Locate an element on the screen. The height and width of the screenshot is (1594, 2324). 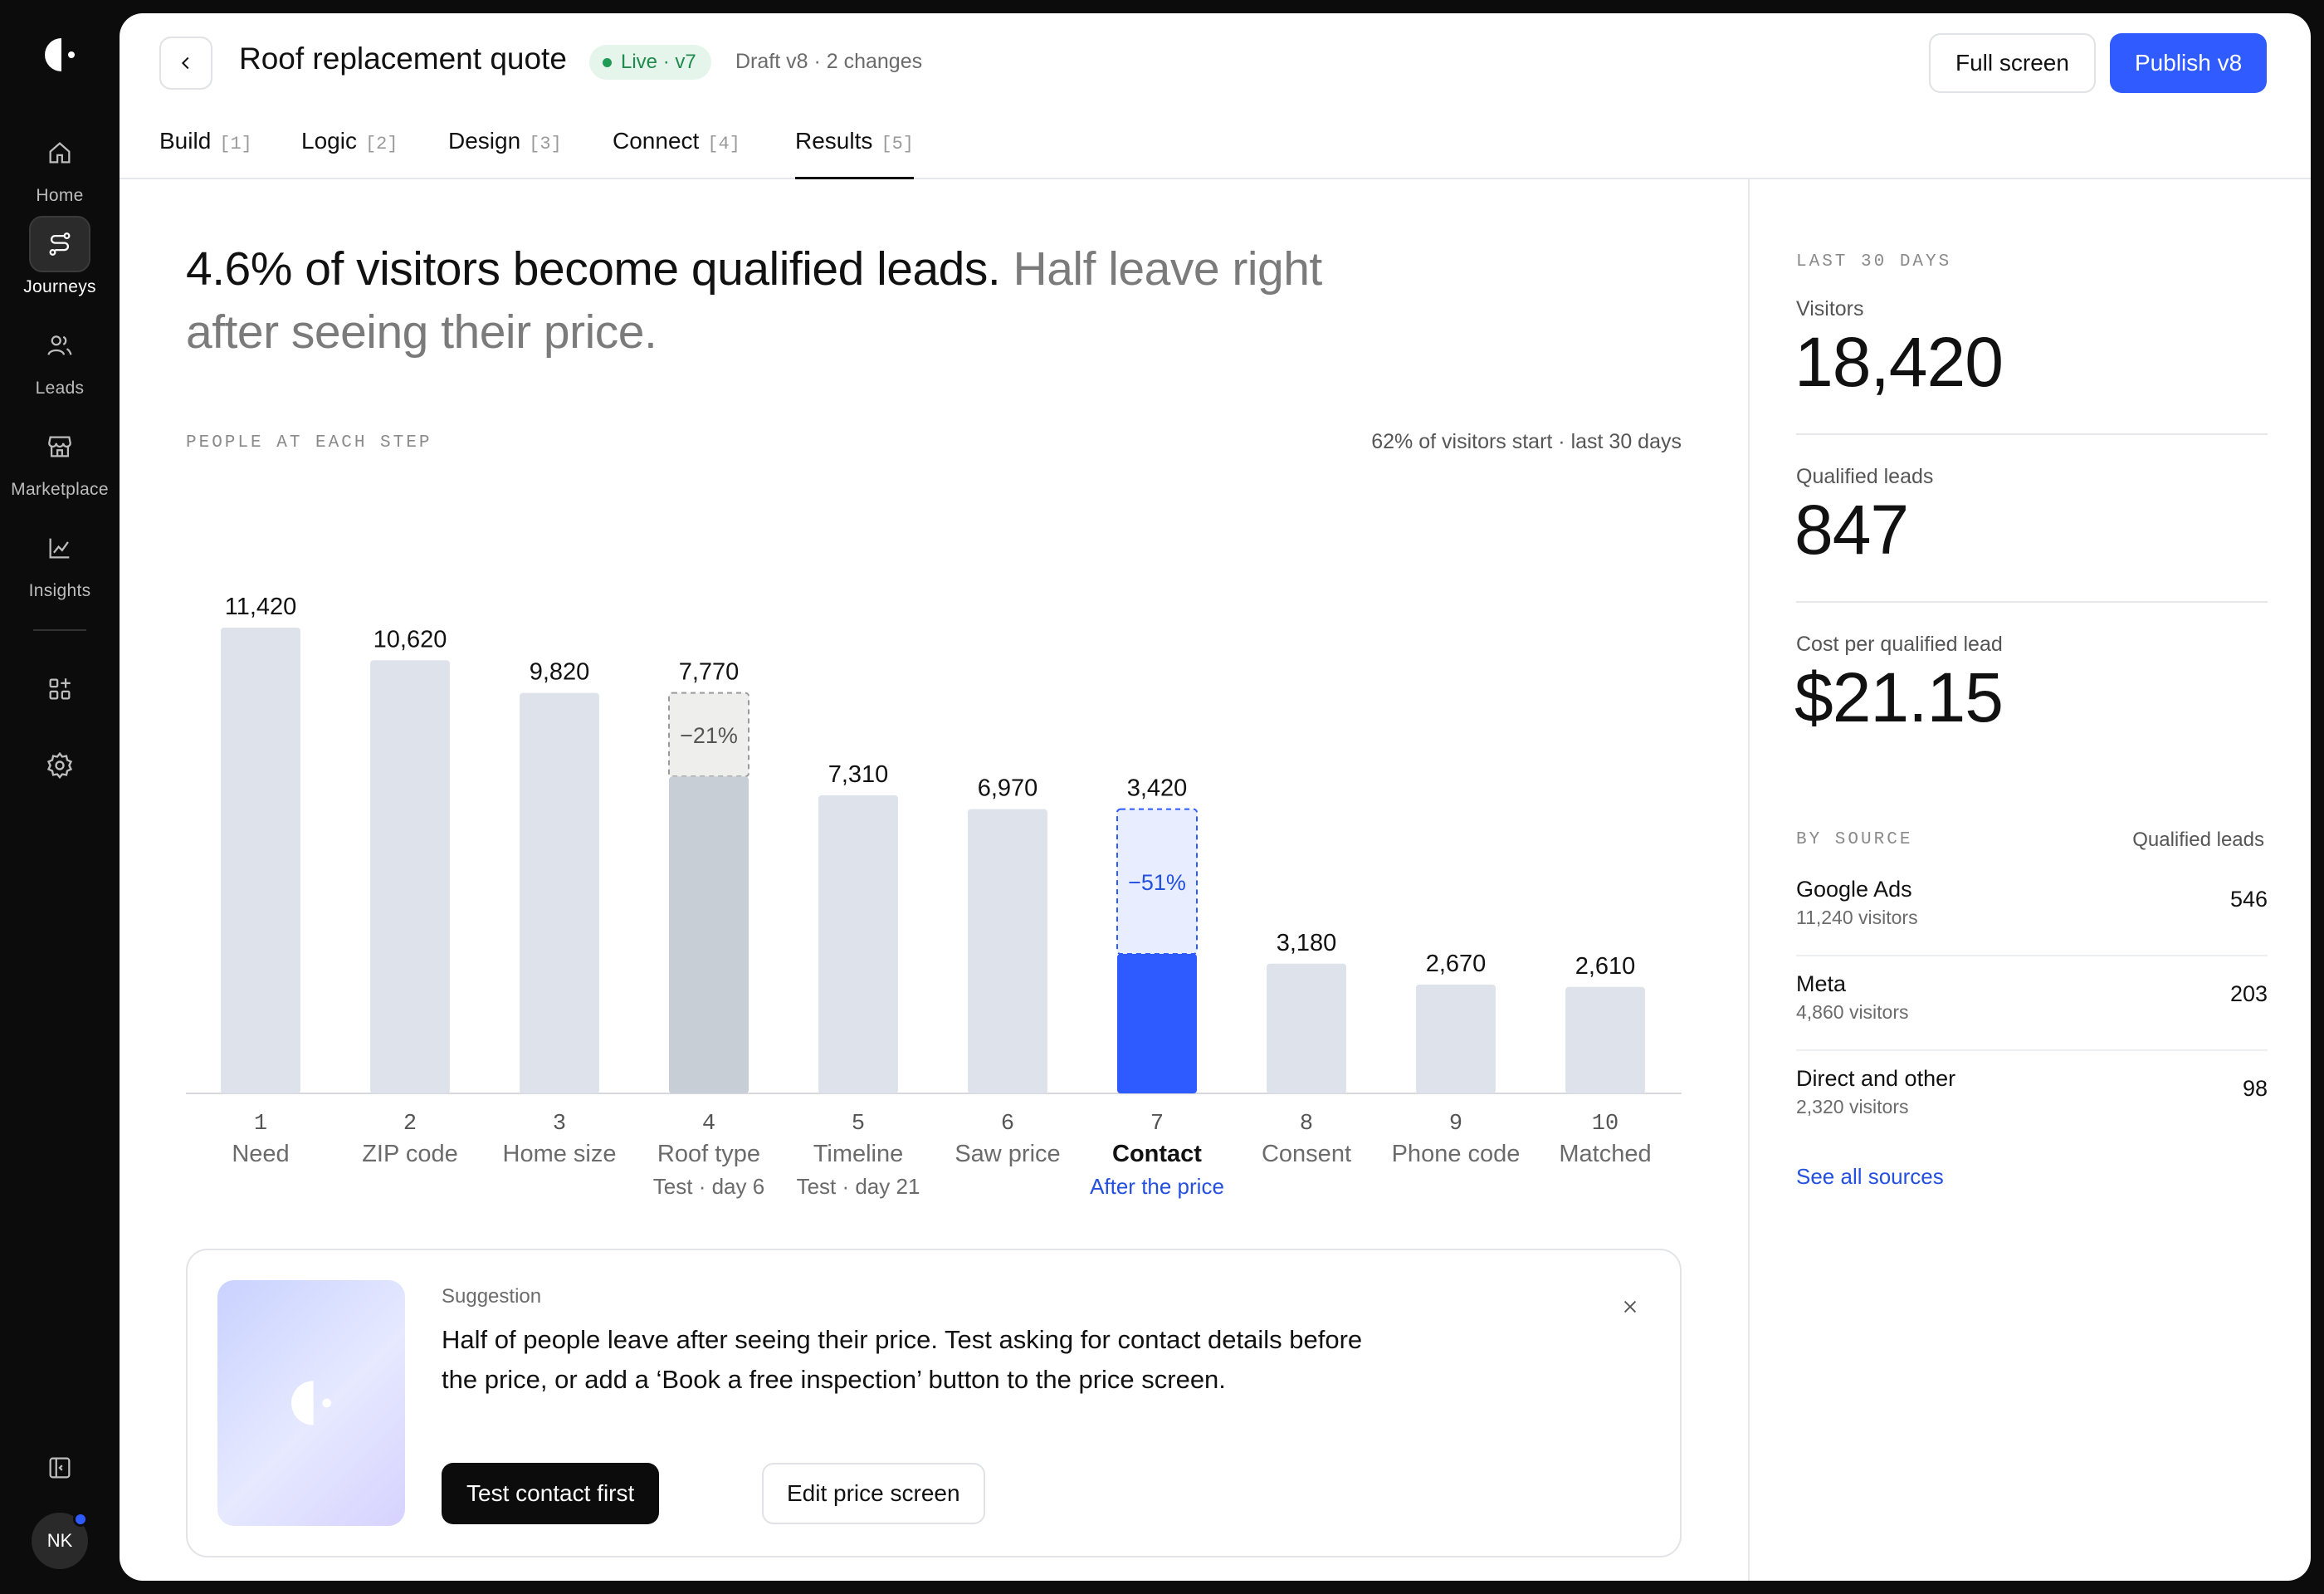
apps-icon is located at coordinates (60, 689).